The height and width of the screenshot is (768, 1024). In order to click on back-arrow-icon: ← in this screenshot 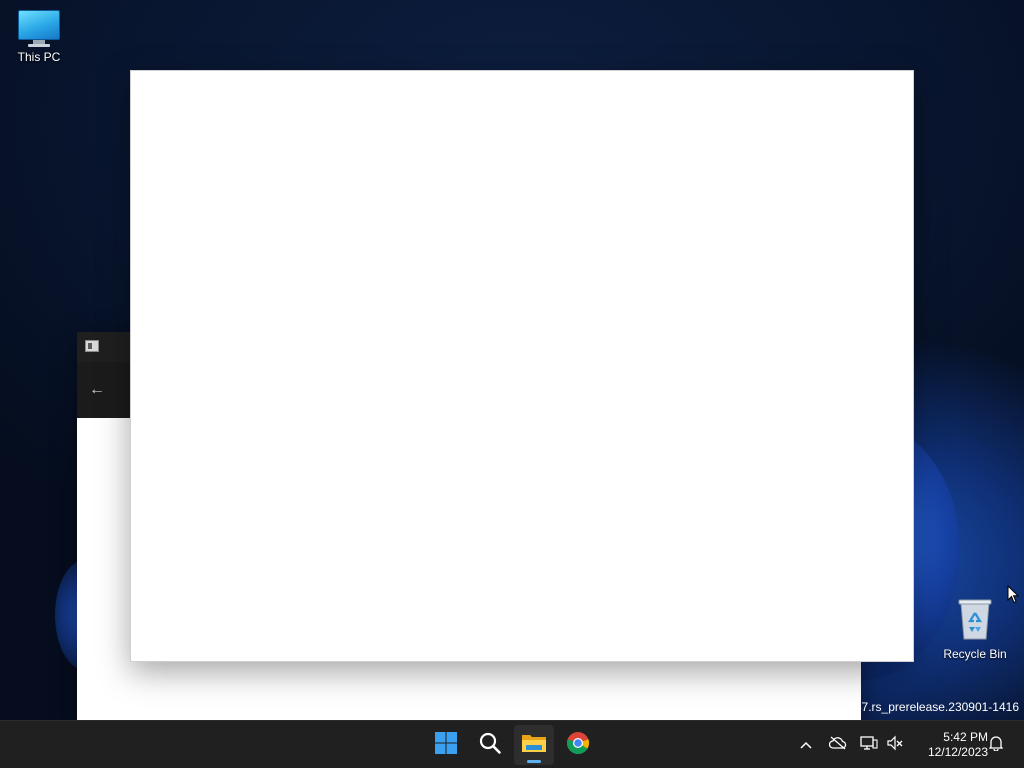, I will do `click(97, 390)`.